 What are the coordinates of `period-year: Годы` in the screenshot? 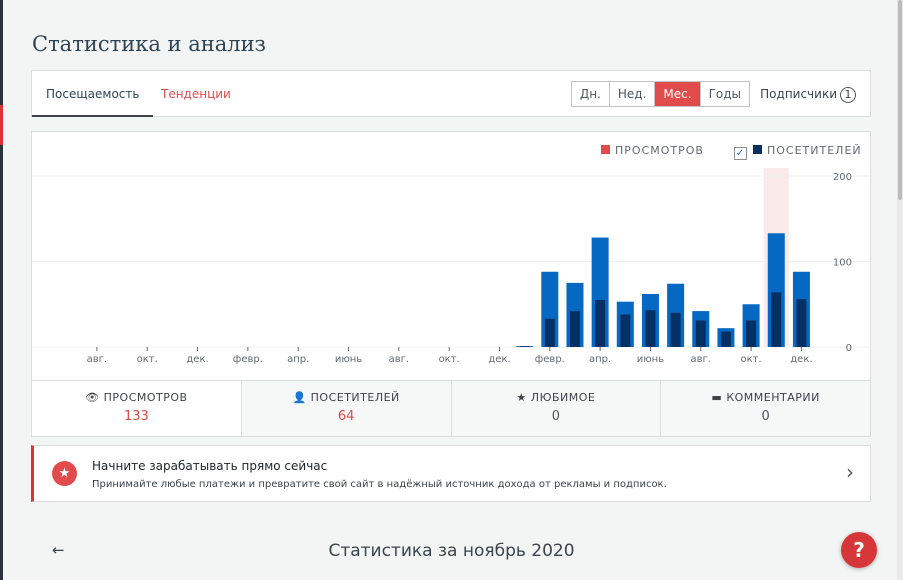 It's located at (724, 94).